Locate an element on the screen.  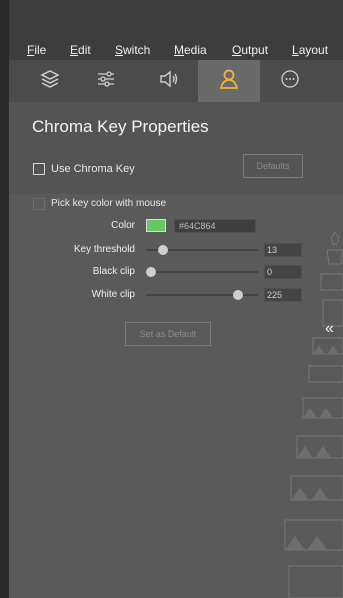
use-chroma-key-checkbox is located at coordinates (39, 169).